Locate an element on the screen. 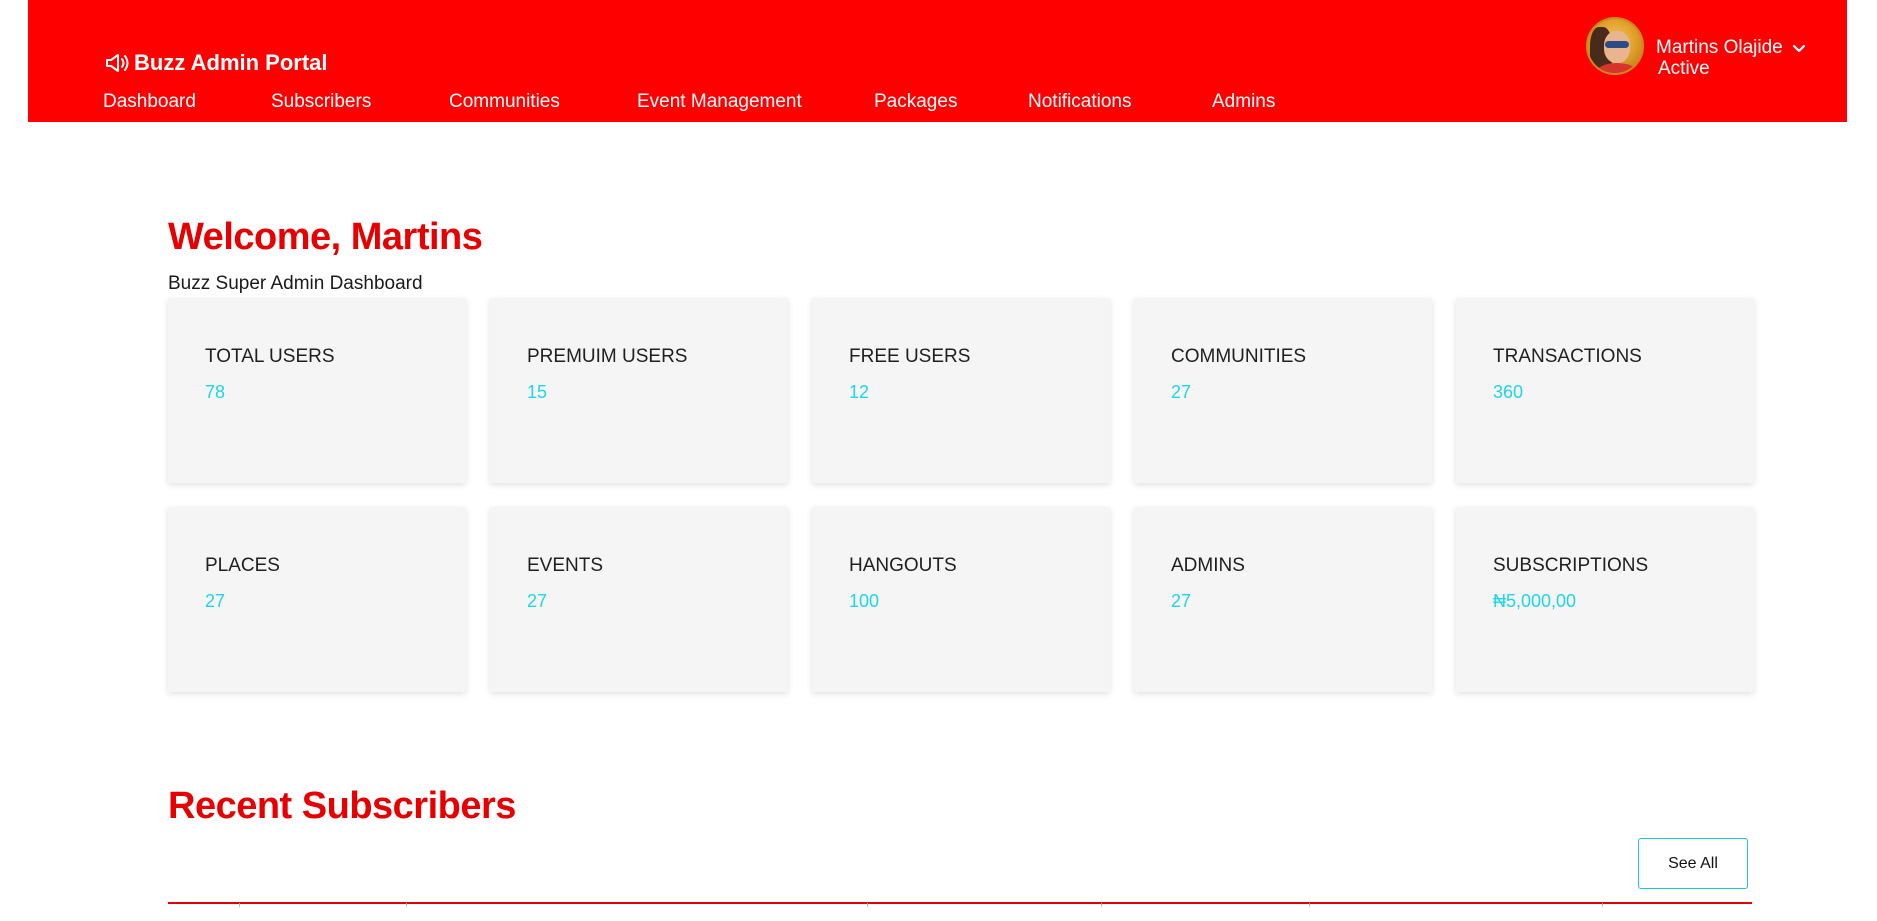 The image size is (1877, 921). nav-item-notifications: Notifications is located at coordinates (1080, 102).